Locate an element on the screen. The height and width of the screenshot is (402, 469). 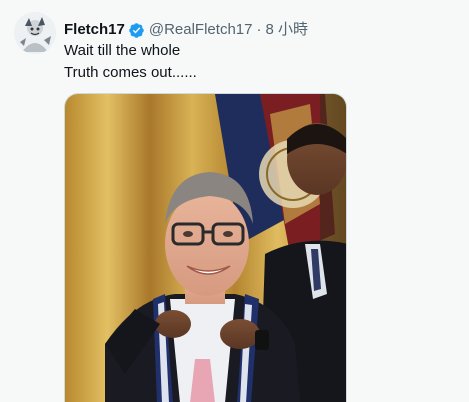
tweet-timestamp: 8 小時 is located at coordinates (286, 30).